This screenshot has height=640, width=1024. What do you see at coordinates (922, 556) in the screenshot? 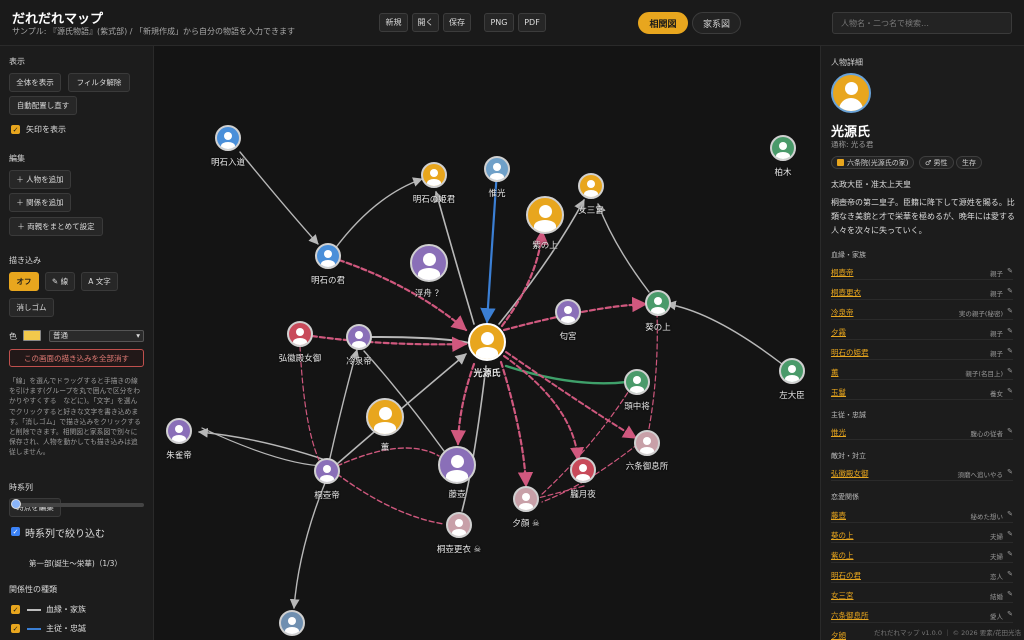
I see `relation-row: 紫の上 夫婦 ✎` at bounding box center [922, 556].